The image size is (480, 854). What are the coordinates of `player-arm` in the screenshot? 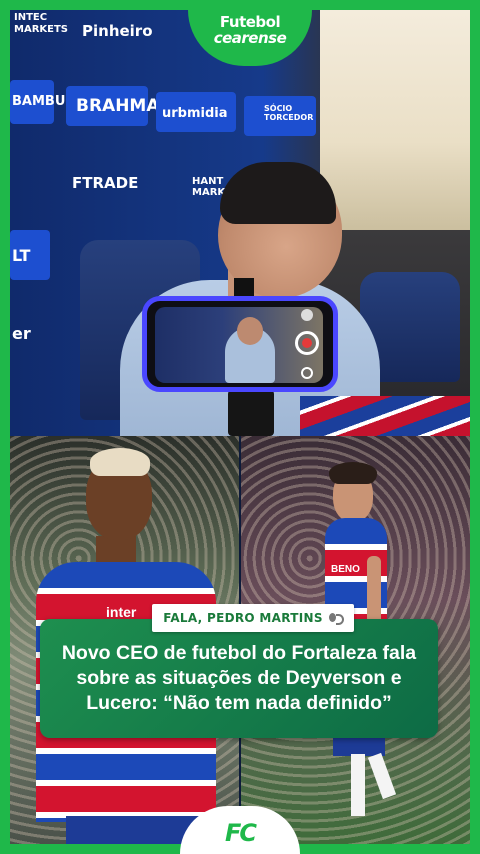 It's located at (374, 591).